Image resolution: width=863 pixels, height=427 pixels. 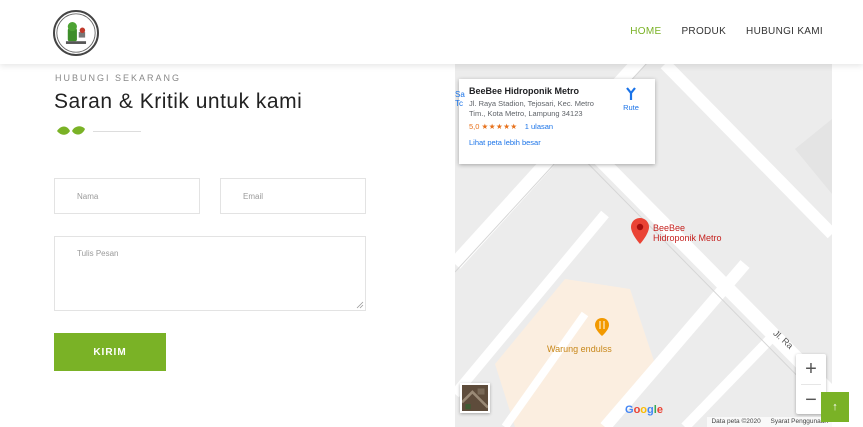 I want to click on reviews-link: 1 ulasan, so click(x=539, y=126).